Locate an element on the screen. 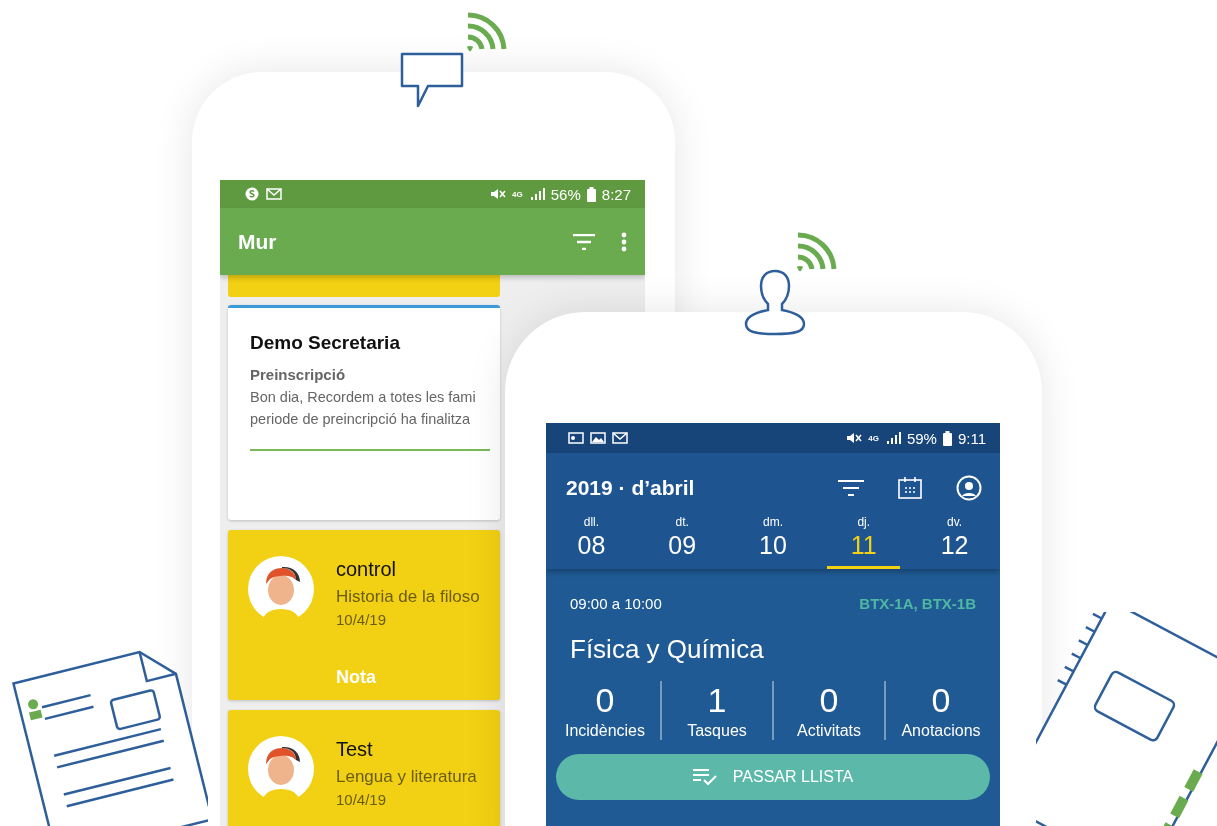 Image resolution: width=1217 pixels, height=826 pixels. card-icon is located at coordinates (576, 438).